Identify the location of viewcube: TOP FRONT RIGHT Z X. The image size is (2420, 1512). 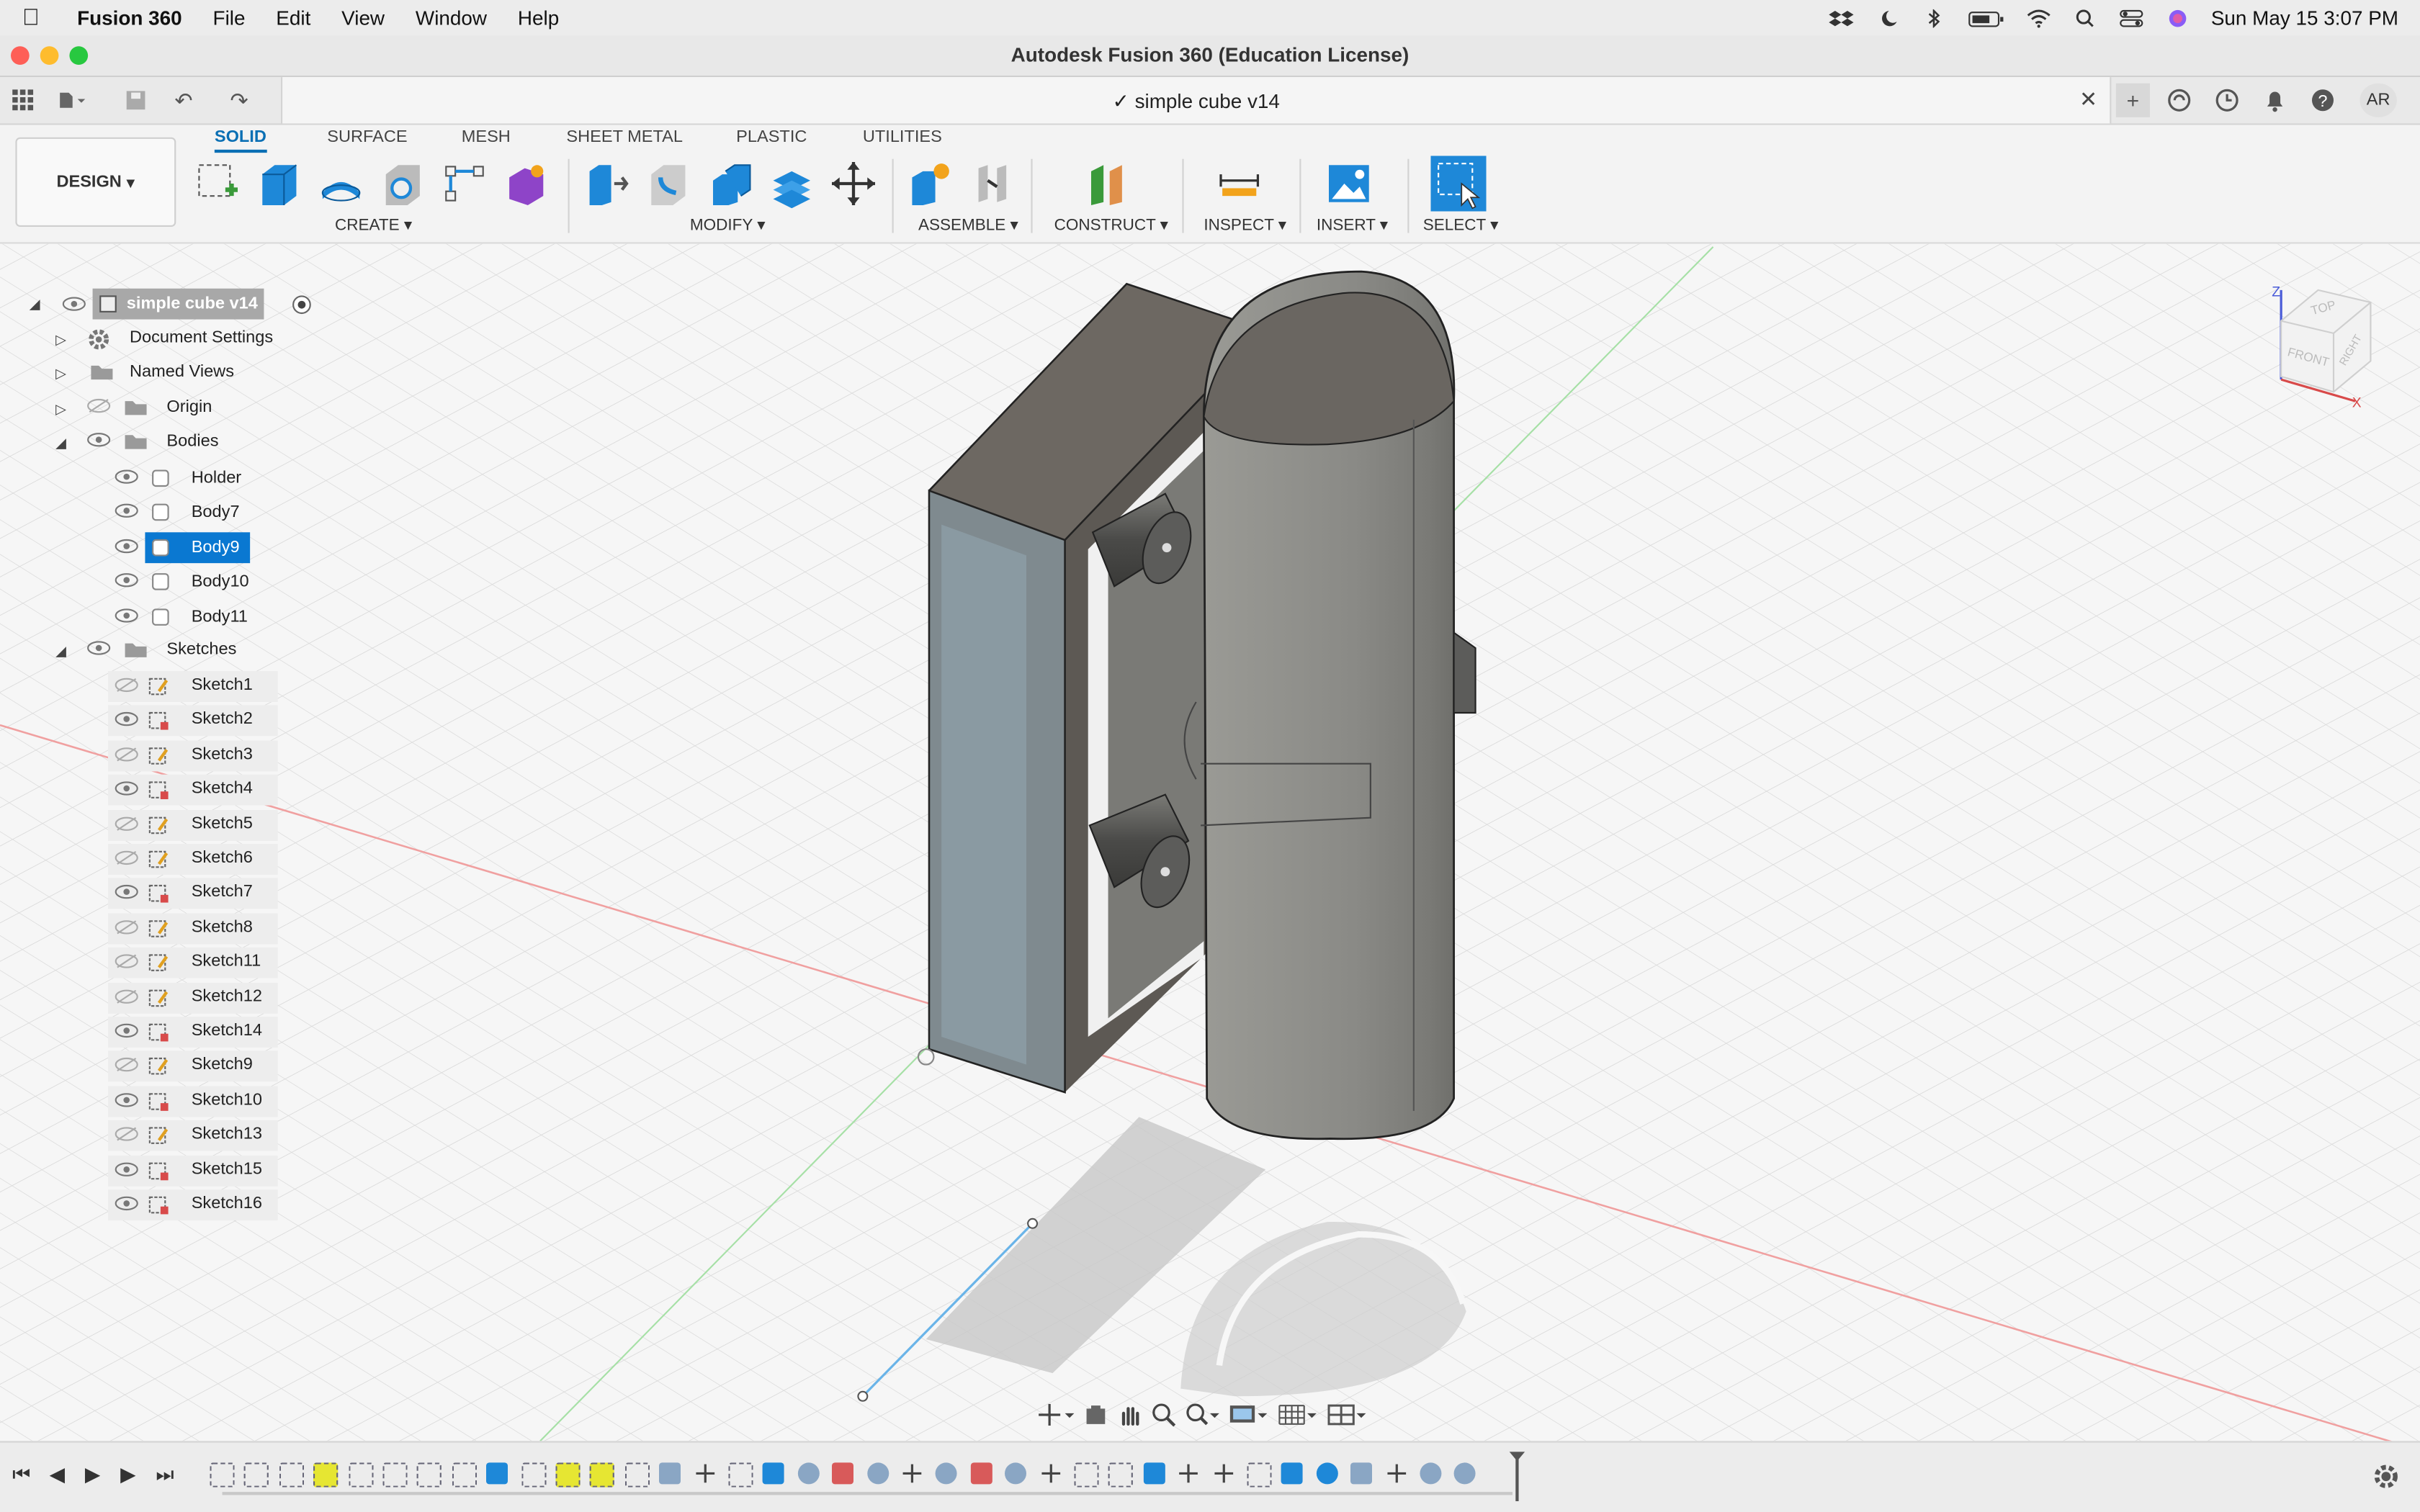
(2331, 343).